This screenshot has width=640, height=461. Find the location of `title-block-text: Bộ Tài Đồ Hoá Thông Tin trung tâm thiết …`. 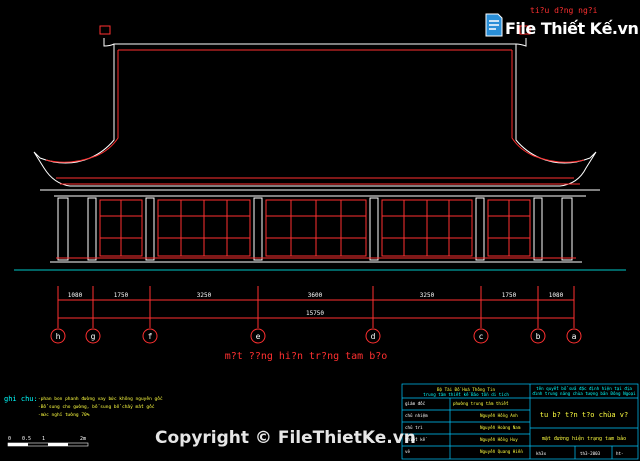

title-block-text: Bộ Tài Đồ Hoá Thông Tin trung tâm thiết … is located at coordinates (520, 421).